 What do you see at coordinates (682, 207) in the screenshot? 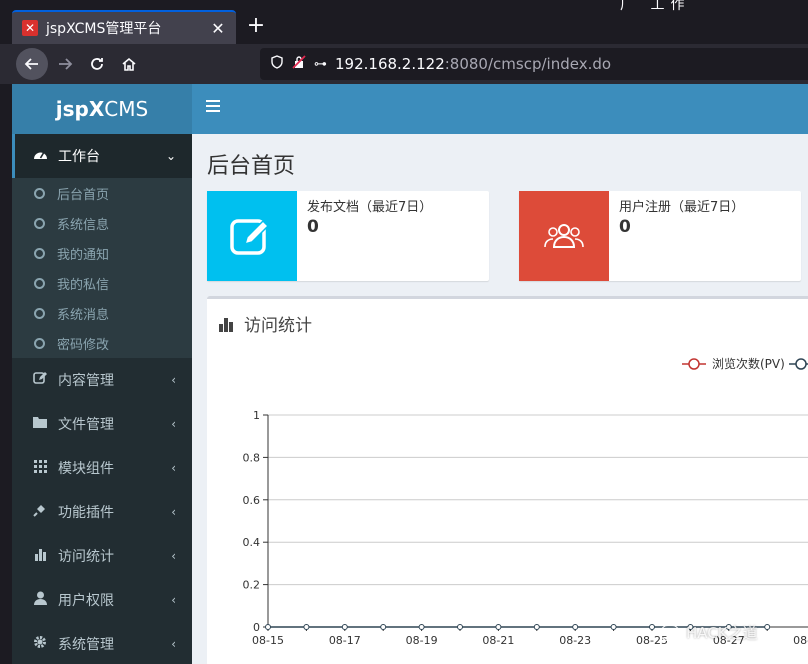
I see `info-box-text: 用户注册（最近7日）` at bounding box center [682, 207].